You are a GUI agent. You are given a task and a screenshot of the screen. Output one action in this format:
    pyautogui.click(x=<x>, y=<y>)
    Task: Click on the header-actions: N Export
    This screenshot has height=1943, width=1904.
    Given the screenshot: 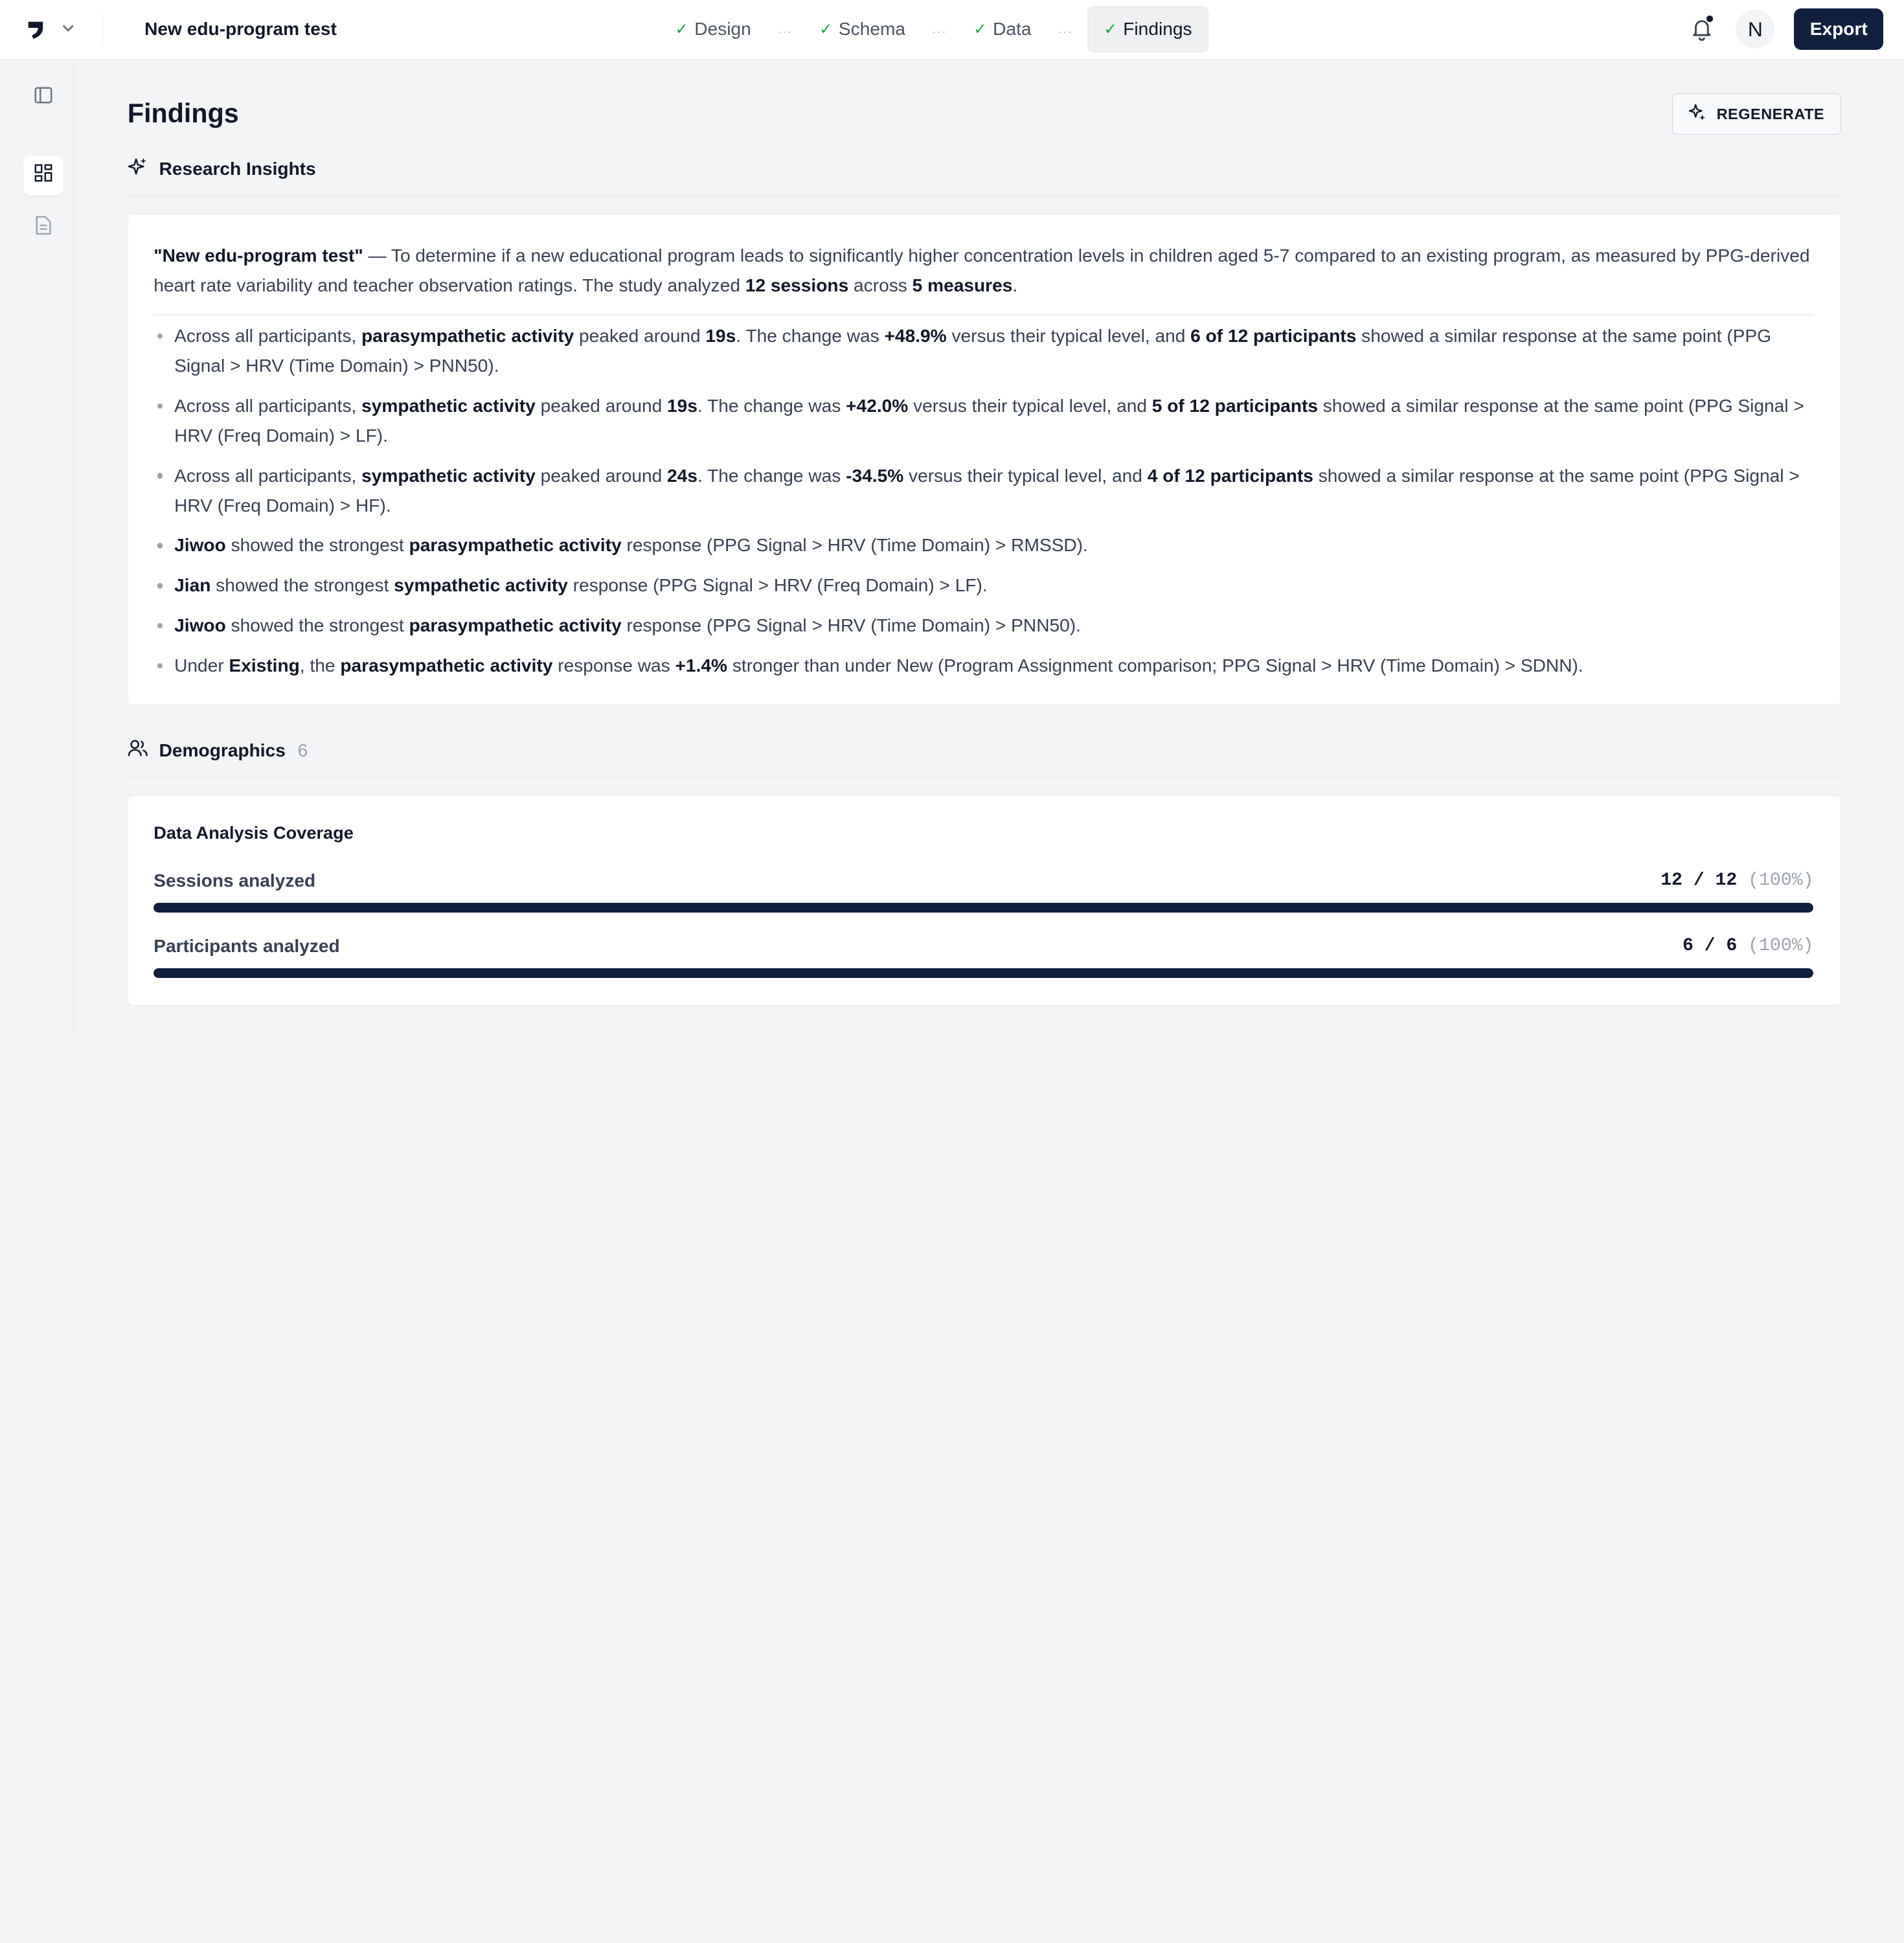 What is the action you would take?
    pyautogui.click(x=1786, y=29)
    